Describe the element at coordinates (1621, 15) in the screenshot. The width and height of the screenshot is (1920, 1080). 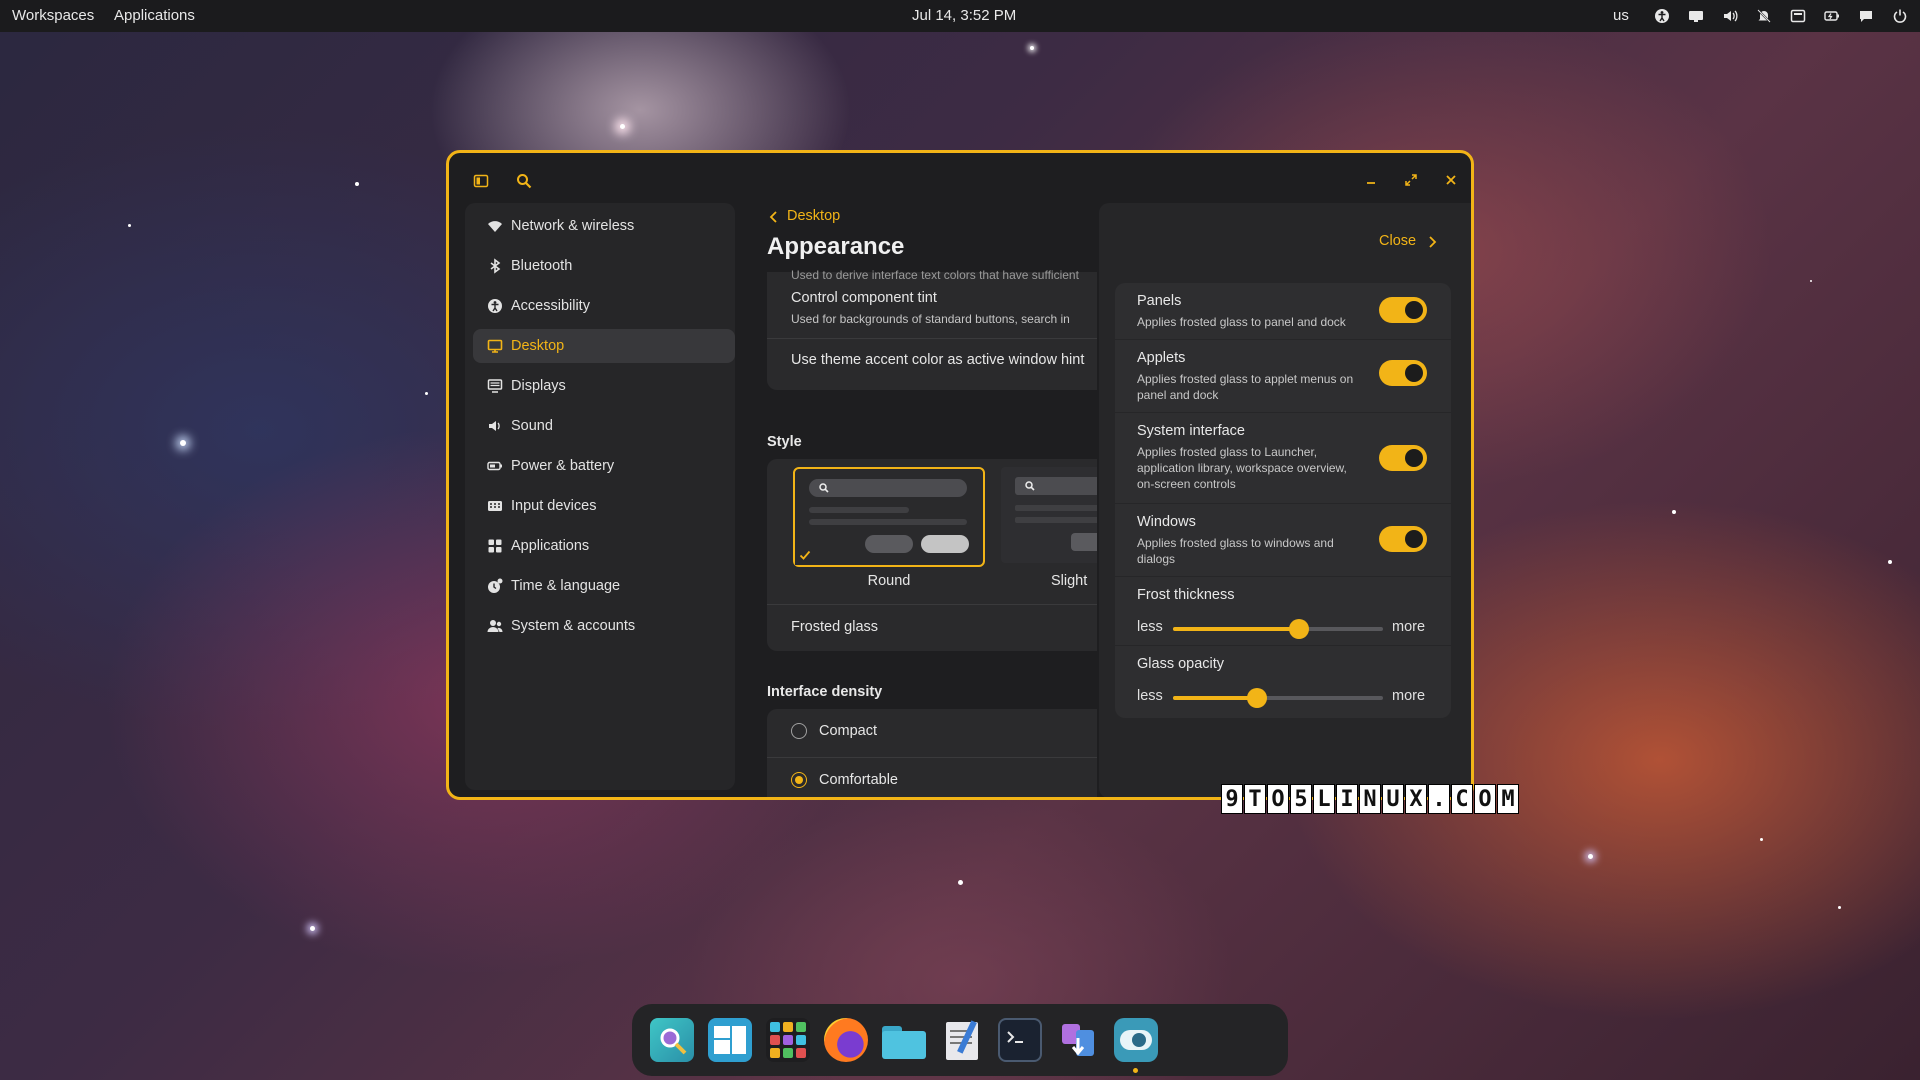
I see `keyboard-layout: us` at that location.